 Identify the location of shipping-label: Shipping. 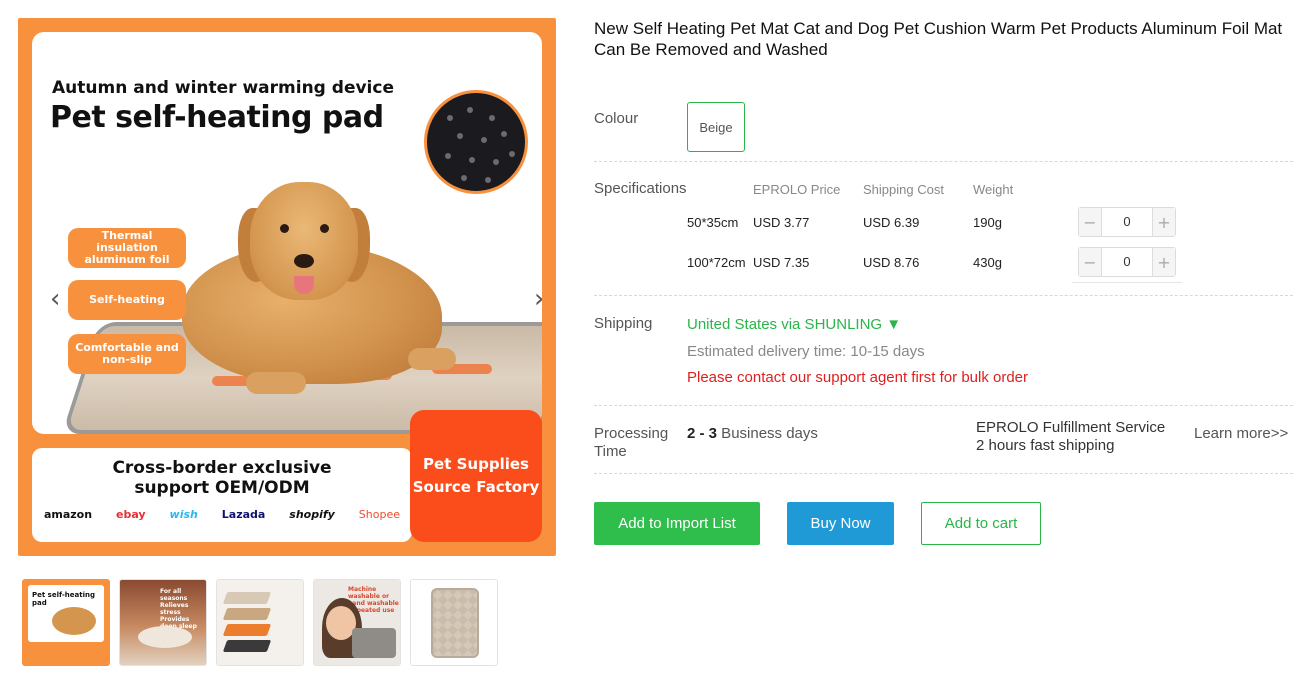
(623, 323).